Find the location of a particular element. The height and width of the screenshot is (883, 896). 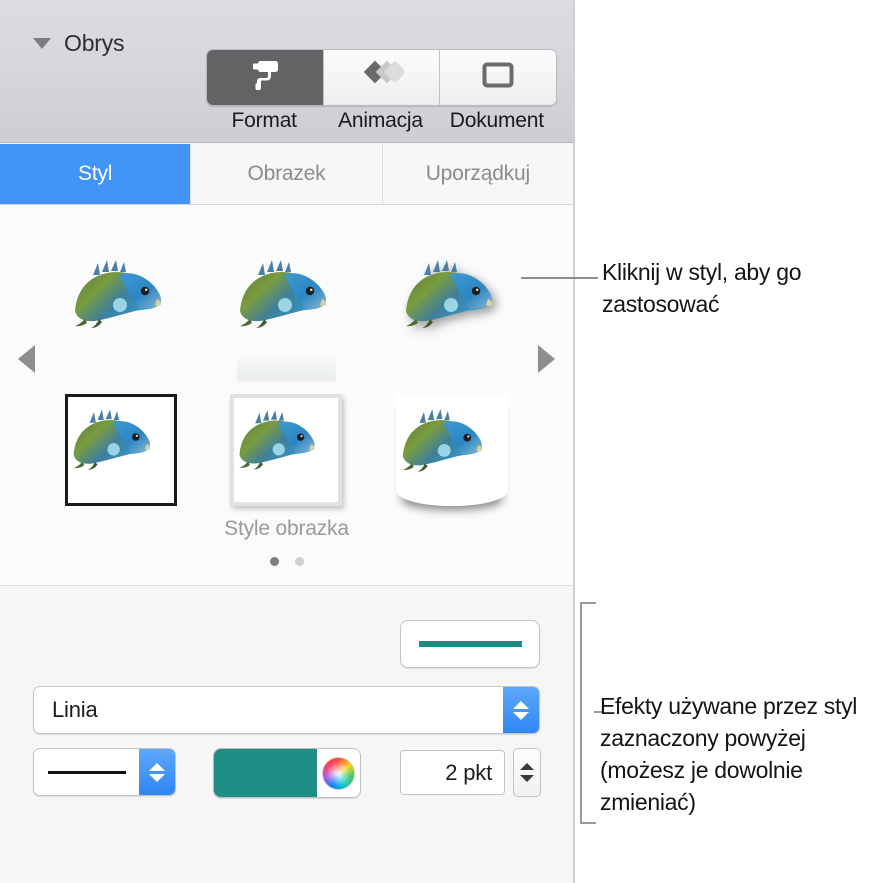

style-thumbnail-shadow is located at coordinates (452, 295).